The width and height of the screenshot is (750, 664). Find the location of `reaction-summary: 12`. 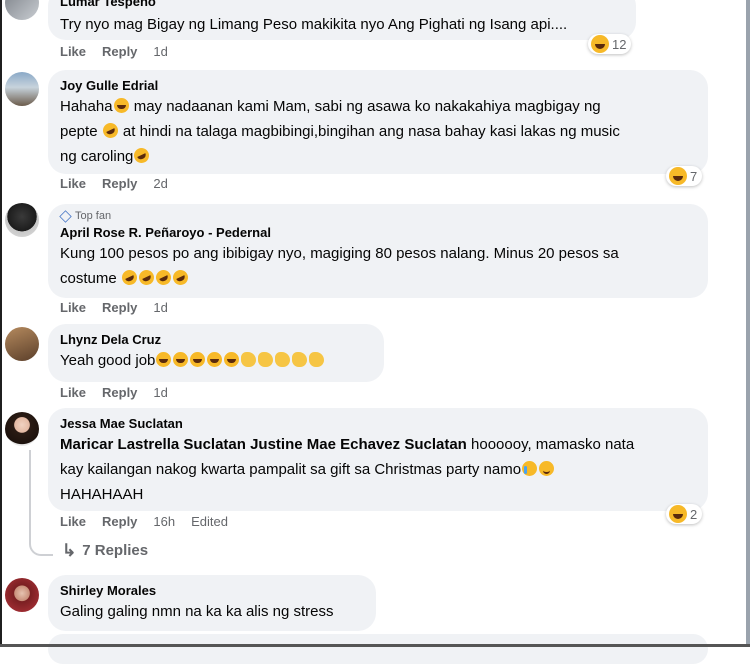

reaction-summary: 12 is located at coordinates (610, 44).